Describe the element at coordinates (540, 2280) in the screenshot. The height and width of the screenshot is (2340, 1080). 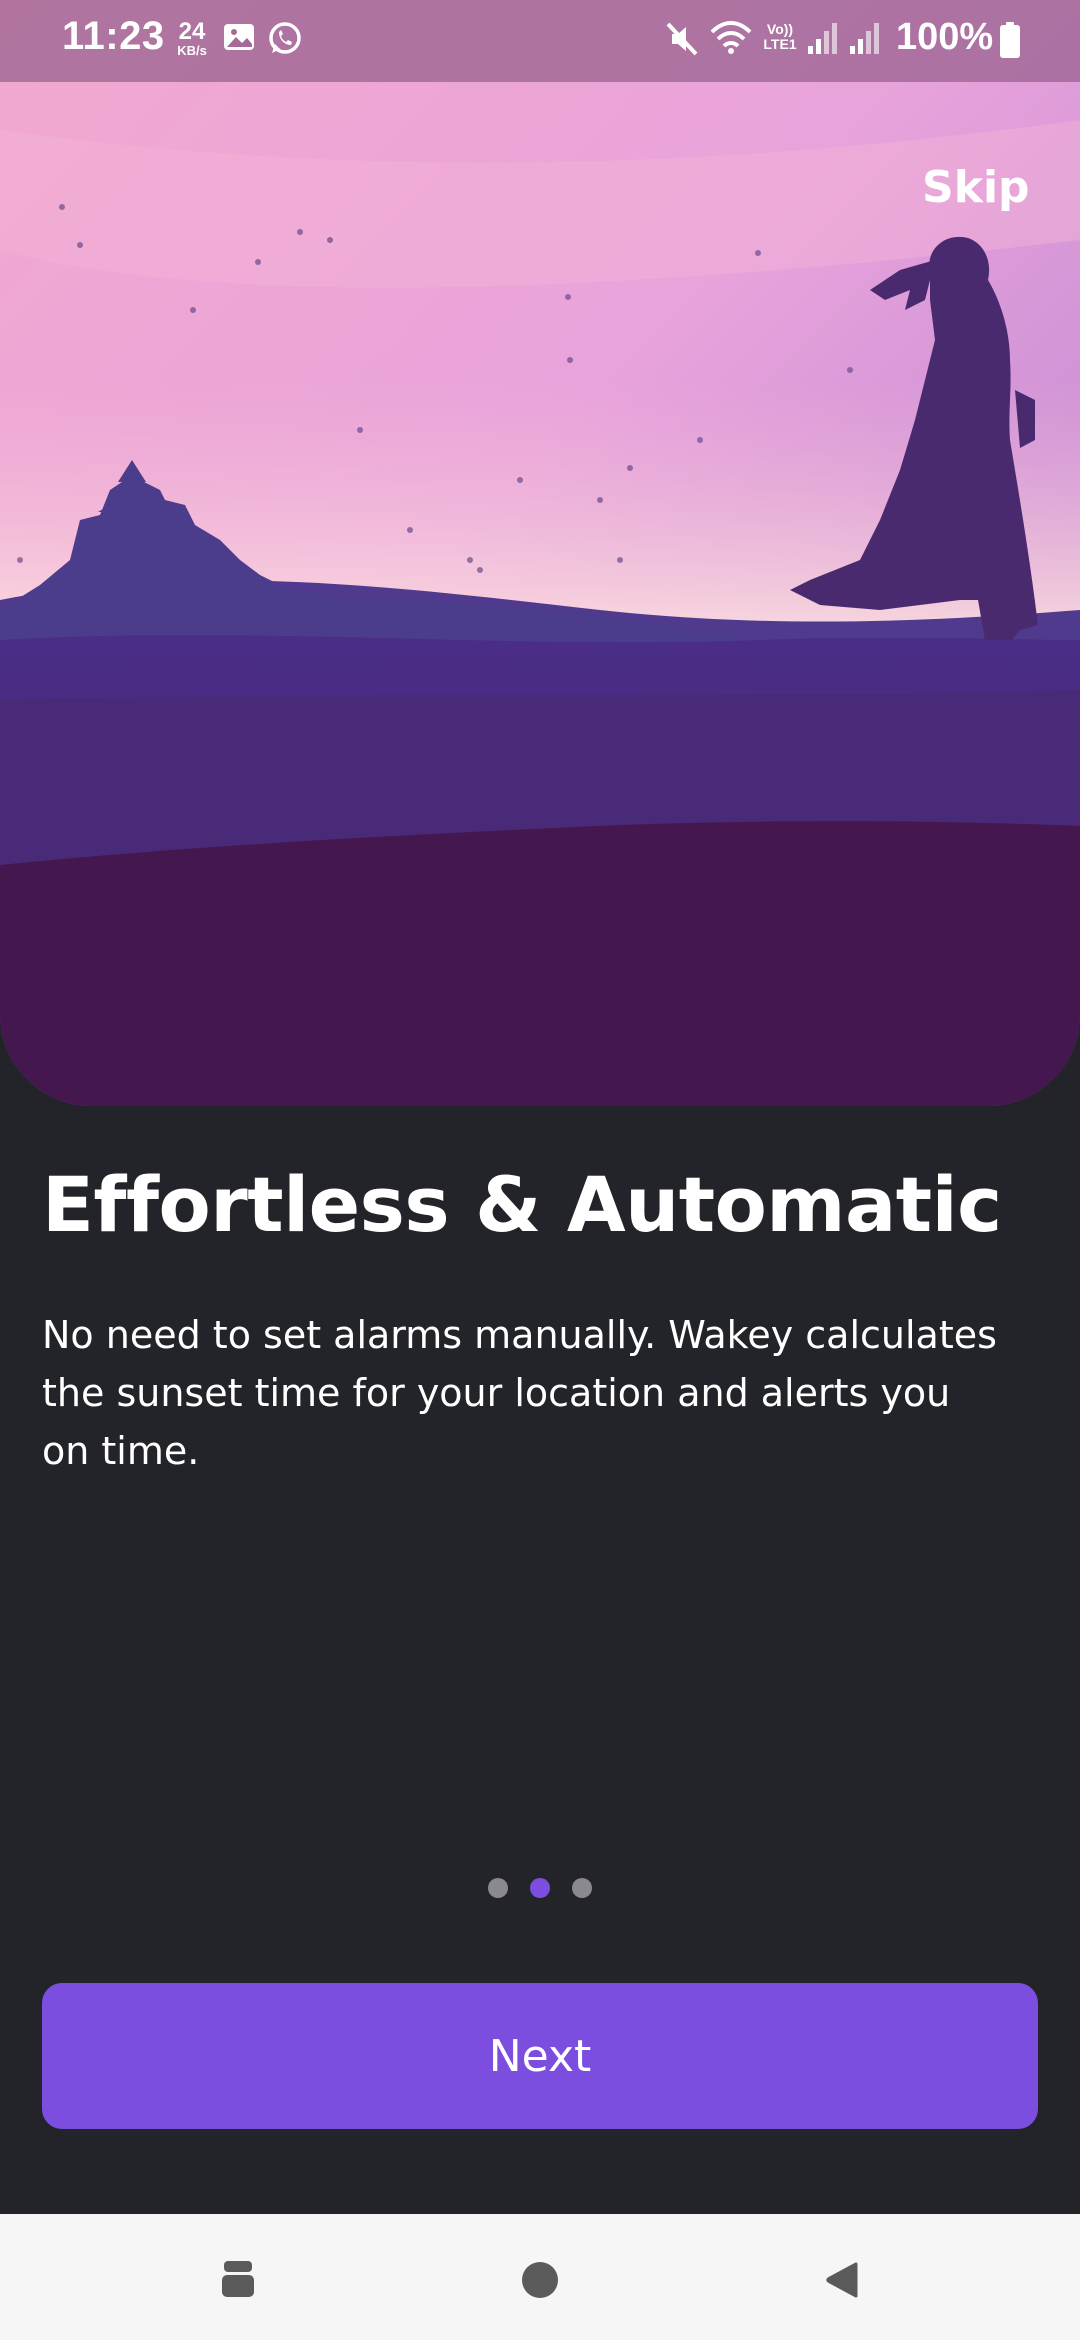
I see `home-icon` at that location.